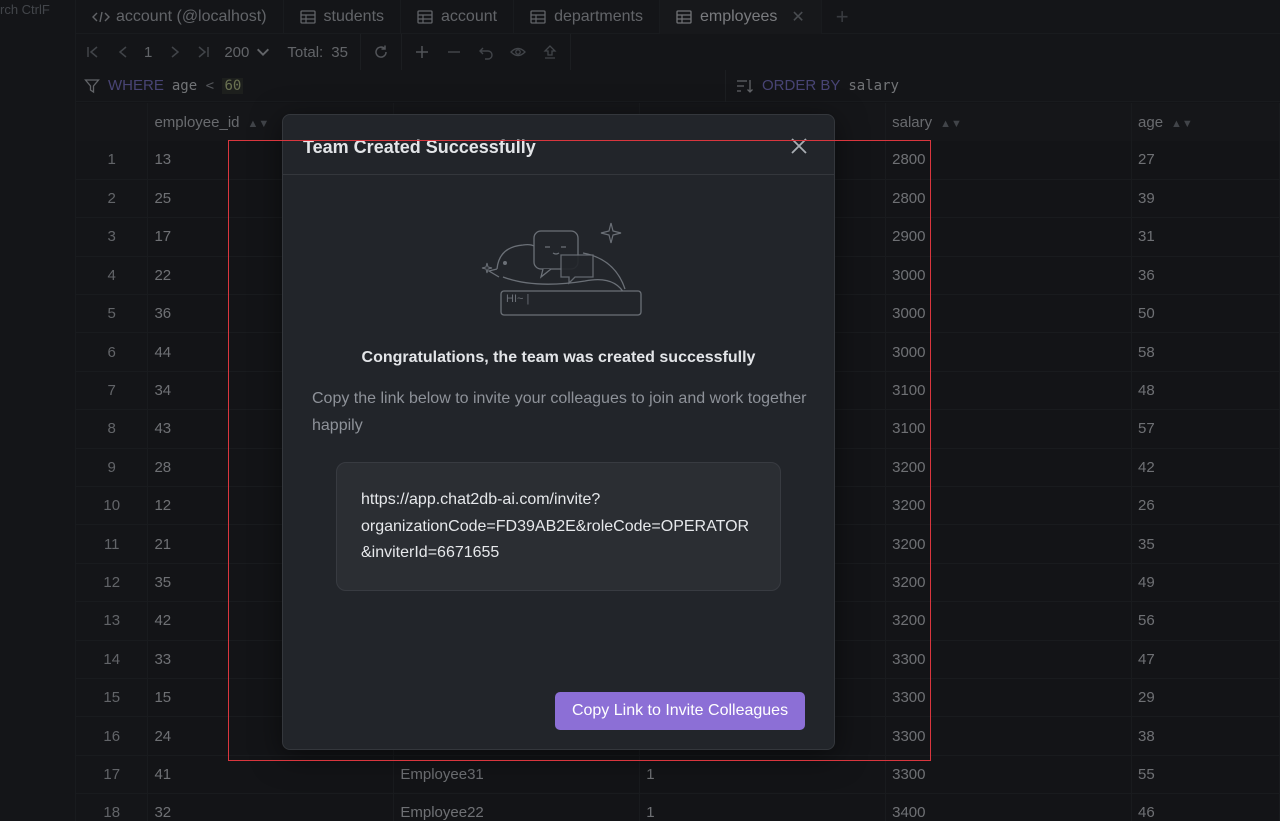 The height and width of the screenshot is (821, 1280). I want to click on close-icon, so click(799, 146).